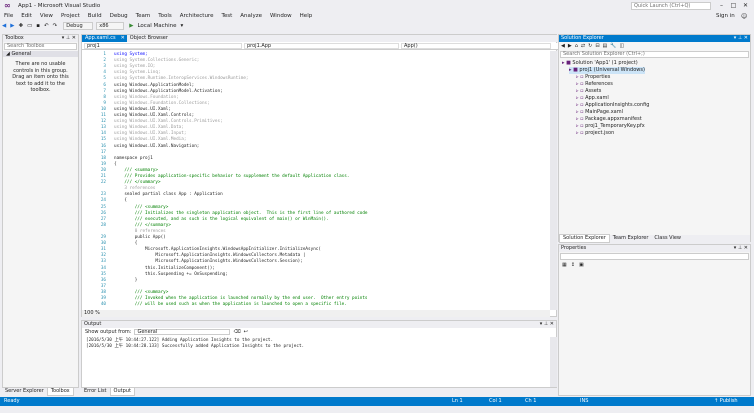 Image resolution: width=754 pixels, height=413 pixels. What do you see at coordinates (667, 238) in the screenshot?
I see `tab-class-view: Class View` at bounding box center [667, 238].